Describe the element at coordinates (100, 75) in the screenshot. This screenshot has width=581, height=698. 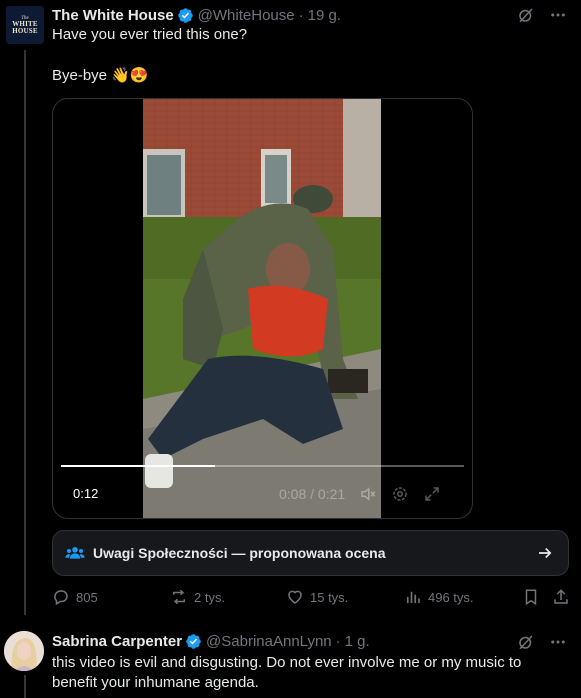
I see `tweet-text-line2: Bye-bye 👋😍` at that location.